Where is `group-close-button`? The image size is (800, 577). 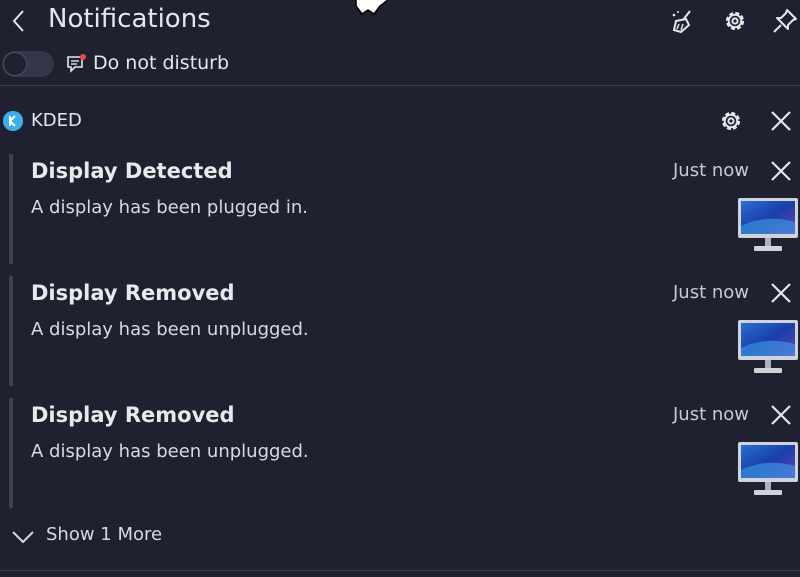
group-close-button is located at coordinates (781, 121).